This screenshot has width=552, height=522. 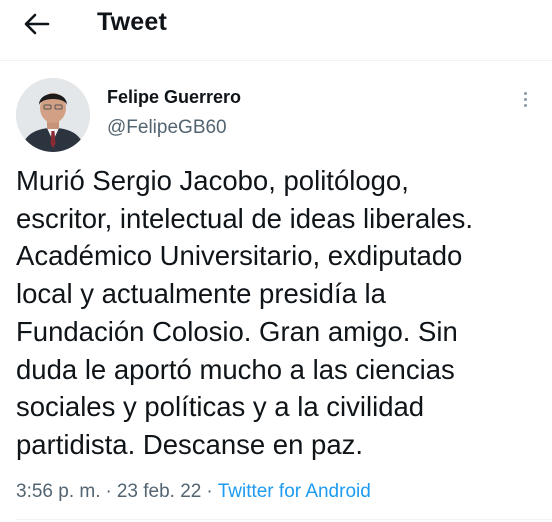 I want to click on back-button, so click(x=37, y=24).